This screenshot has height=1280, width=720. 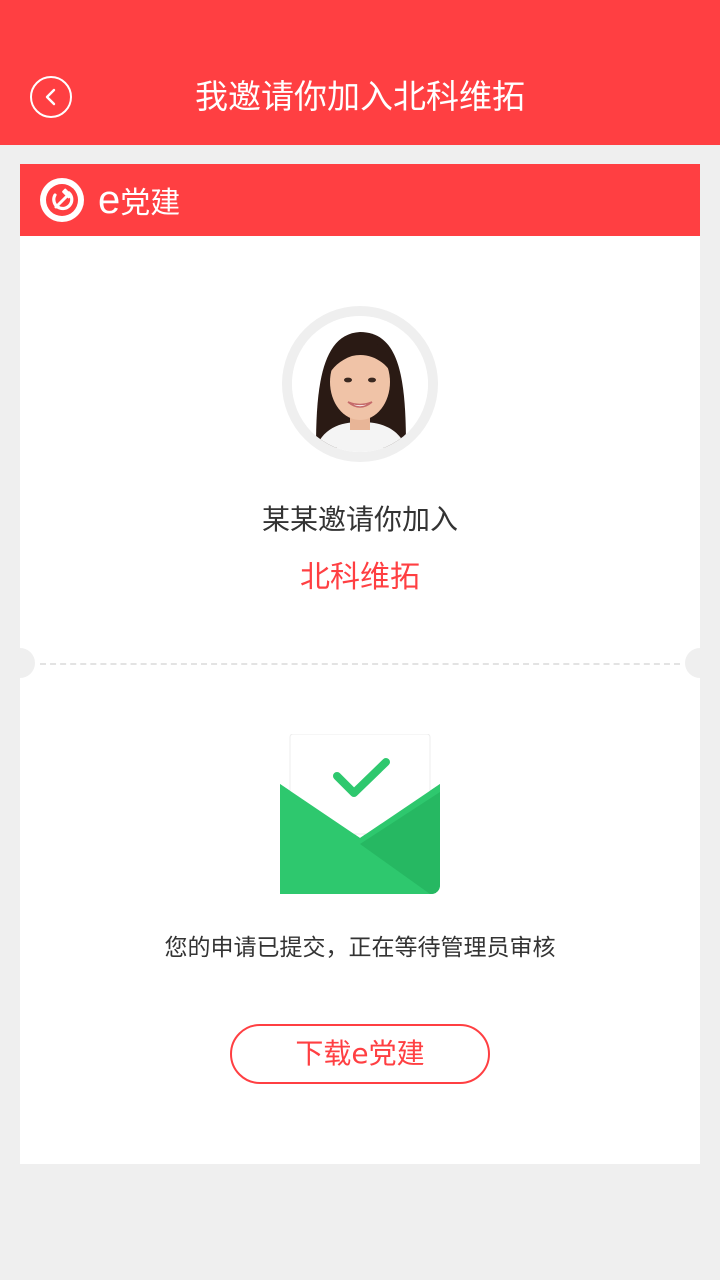 I want to click on back-button, so click(x=51, y=97).